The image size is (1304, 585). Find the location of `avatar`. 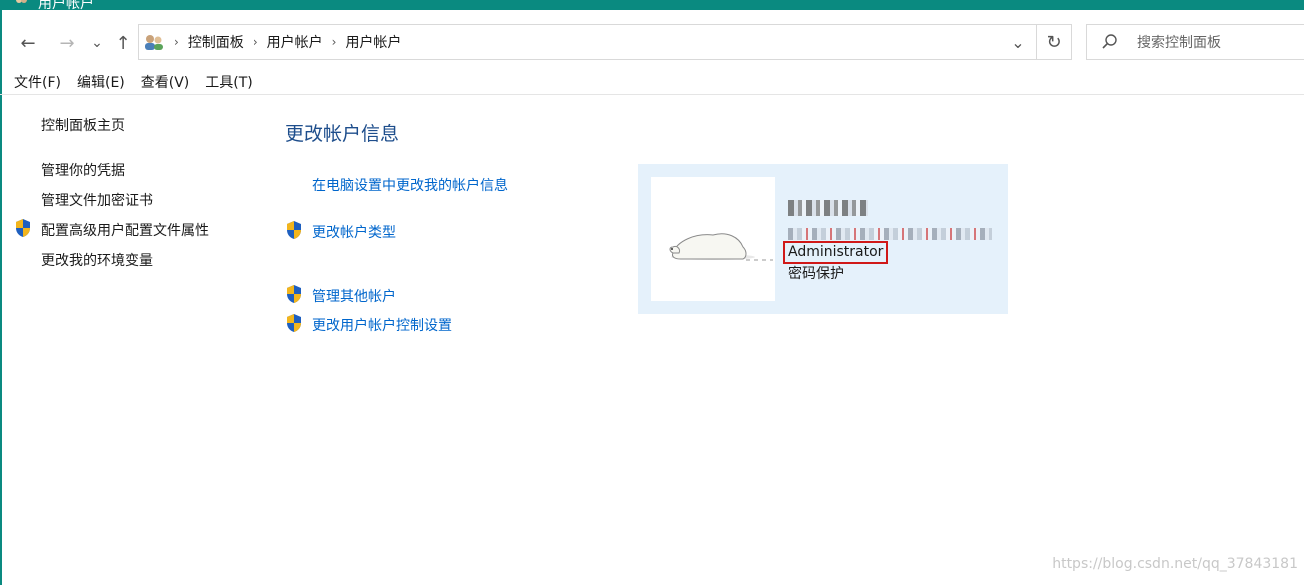

avatar is located at coordinates (713, 239).